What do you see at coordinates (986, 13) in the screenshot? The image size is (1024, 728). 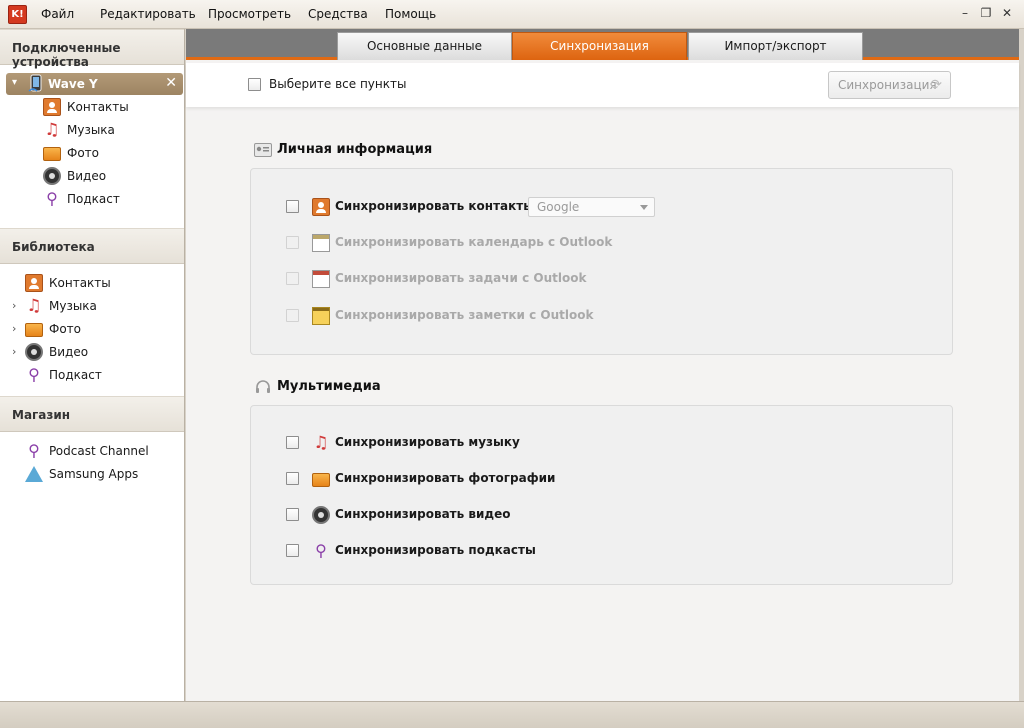 I see `restore-button: ❐` at bounding box center [986, 13].